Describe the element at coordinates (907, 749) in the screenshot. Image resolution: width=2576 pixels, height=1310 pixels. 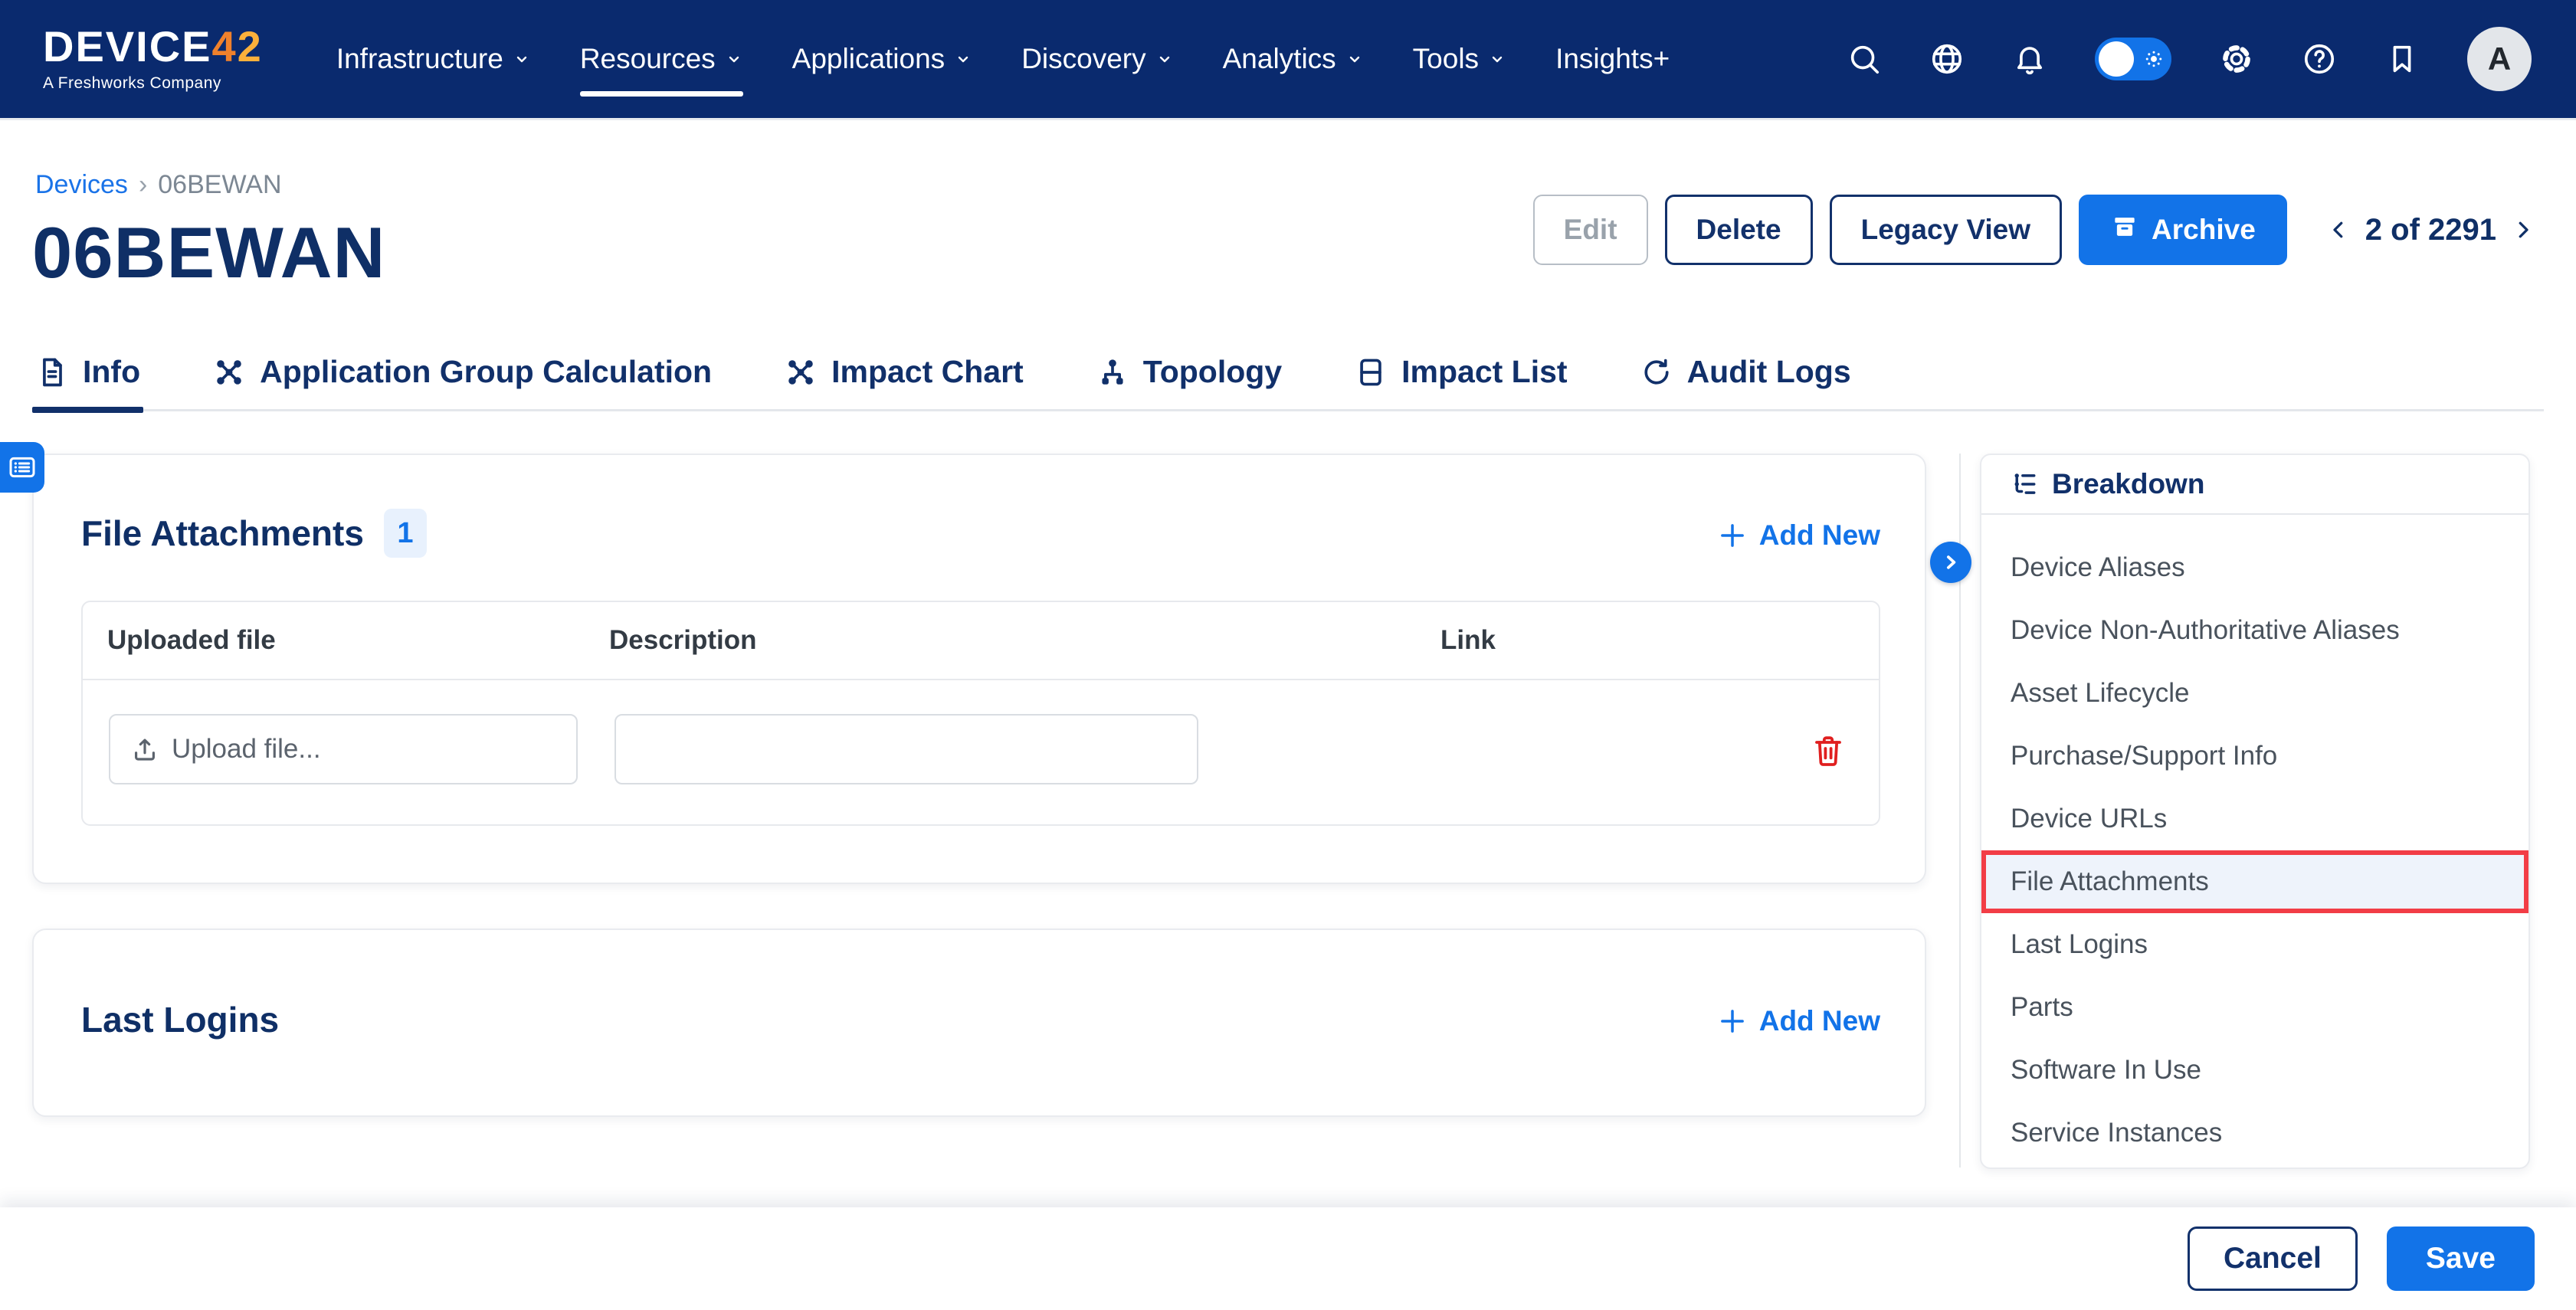
I see `description-input` at that location.